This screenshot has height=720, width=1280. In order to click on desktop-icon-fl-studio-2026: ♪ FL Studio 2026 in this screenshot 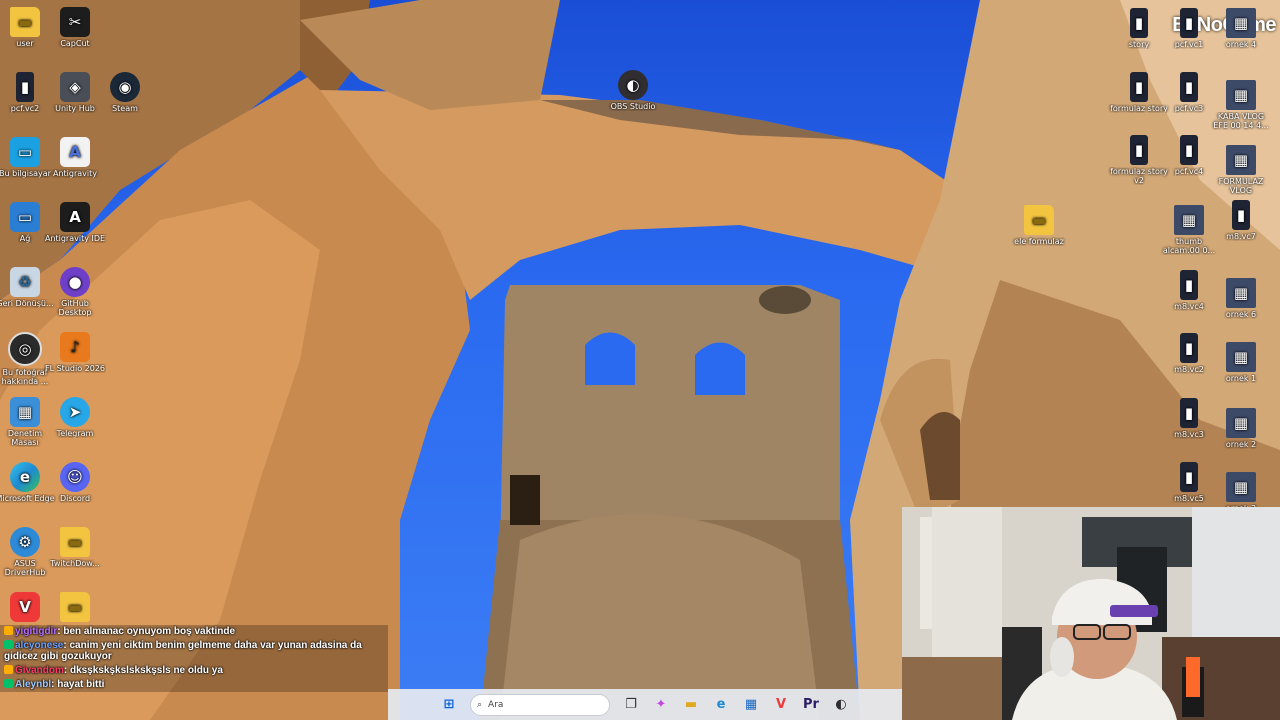, I will do `click(75, 352)`.